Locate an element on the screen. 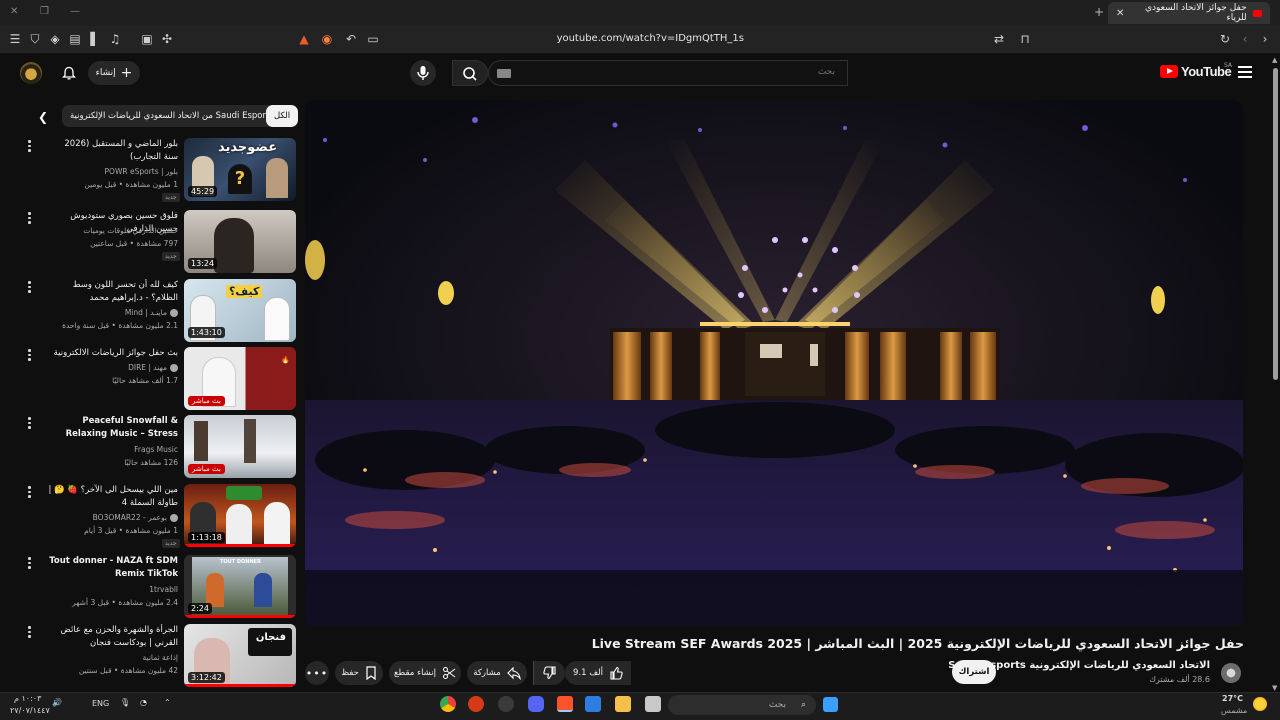 Image resolution: width=1280 pixels, height=720 pixels. like-button: 9.1 ألف is located at coordinates (598, 673).